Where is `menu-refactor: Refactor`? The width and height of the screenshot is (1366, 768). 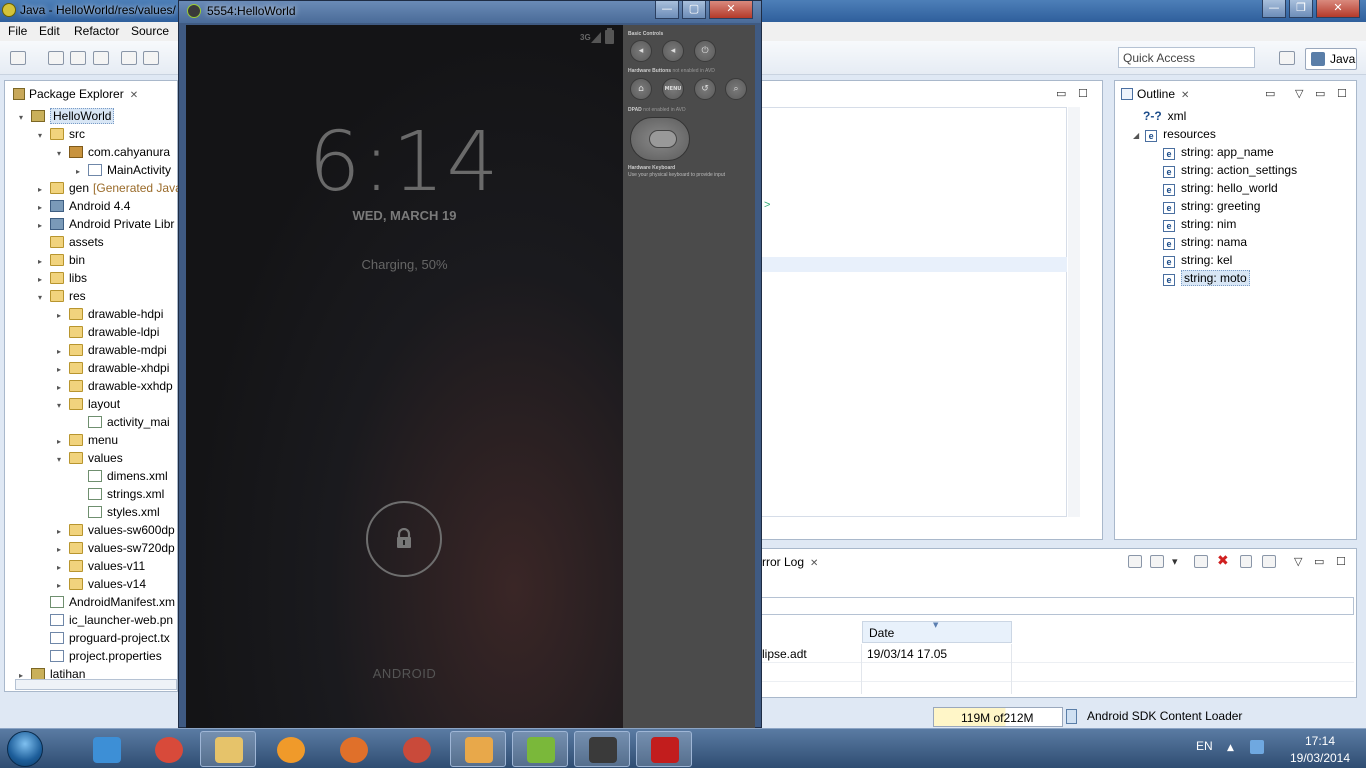
menu-refactor: Refactor is located at coordinates (96, 31).